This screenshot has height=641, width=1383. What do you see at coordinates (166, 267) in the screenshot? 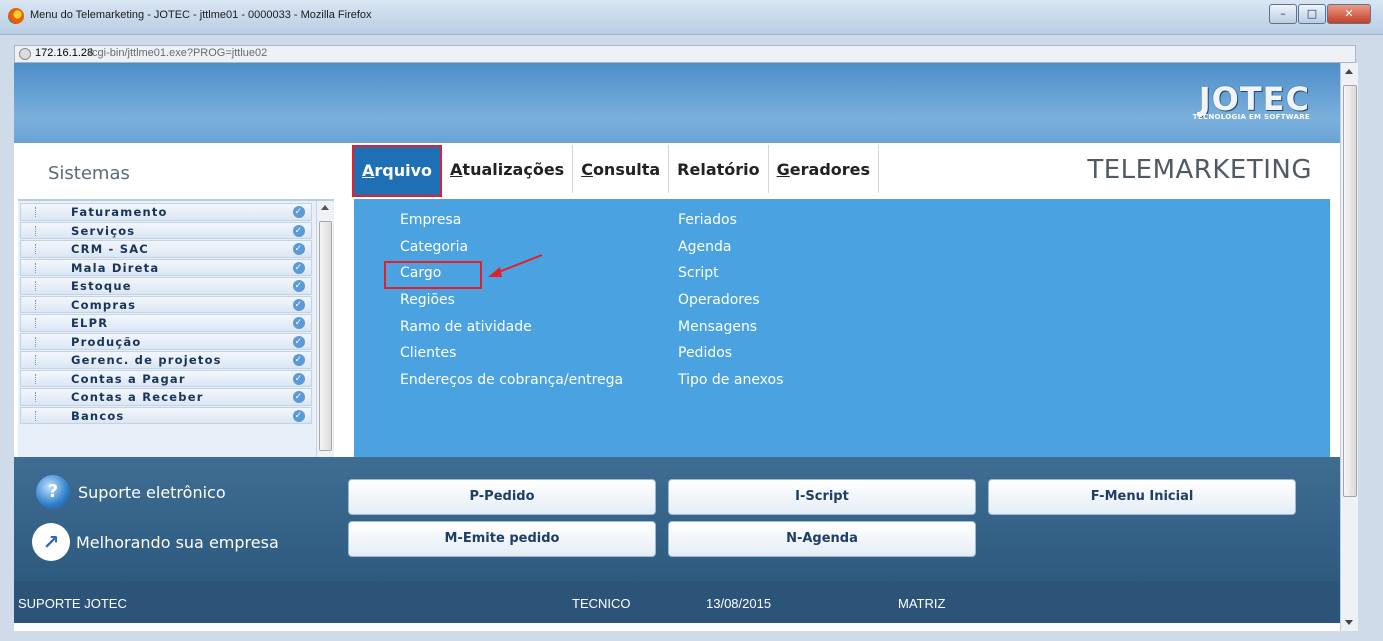
I see `module-item: Mala Direta ✓` at bounding box center [166, 267].